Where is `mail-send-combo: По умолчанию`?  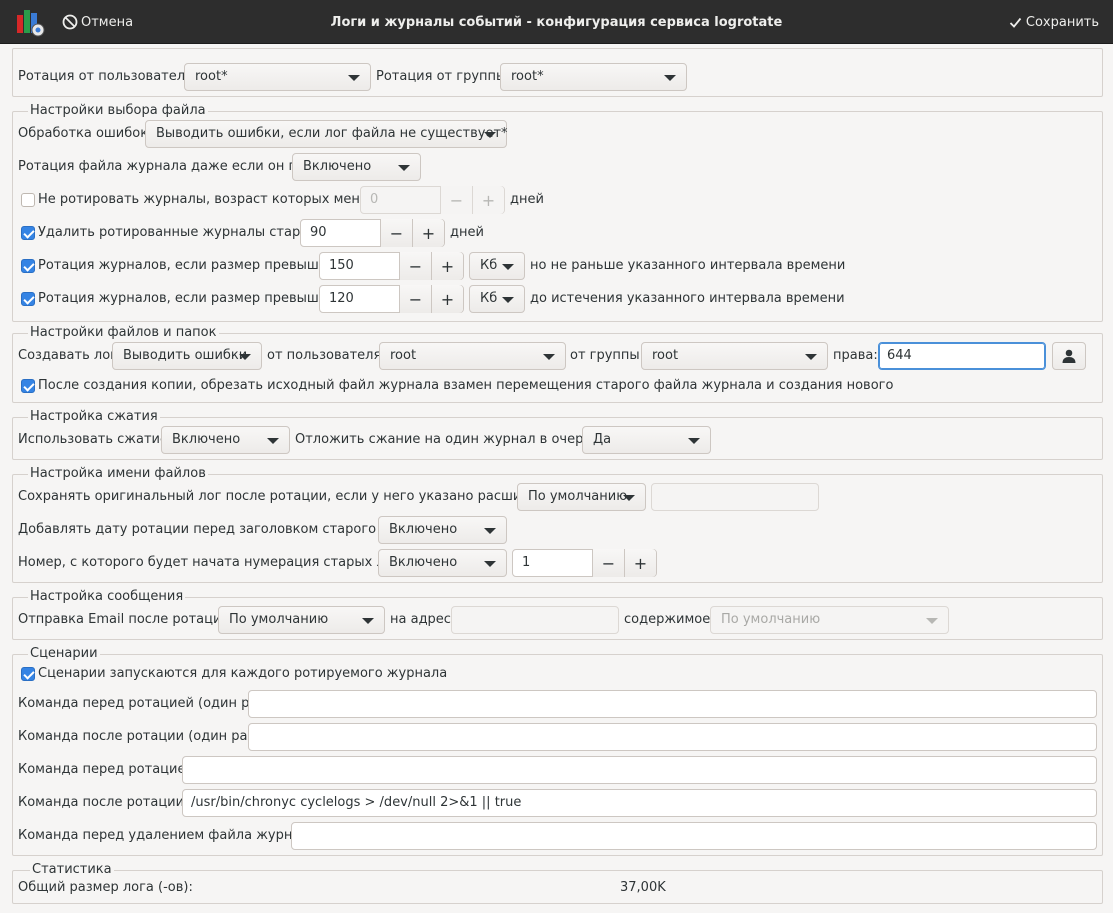
mail-send-combo: По умолчанию is located at coordinates (301, 620).